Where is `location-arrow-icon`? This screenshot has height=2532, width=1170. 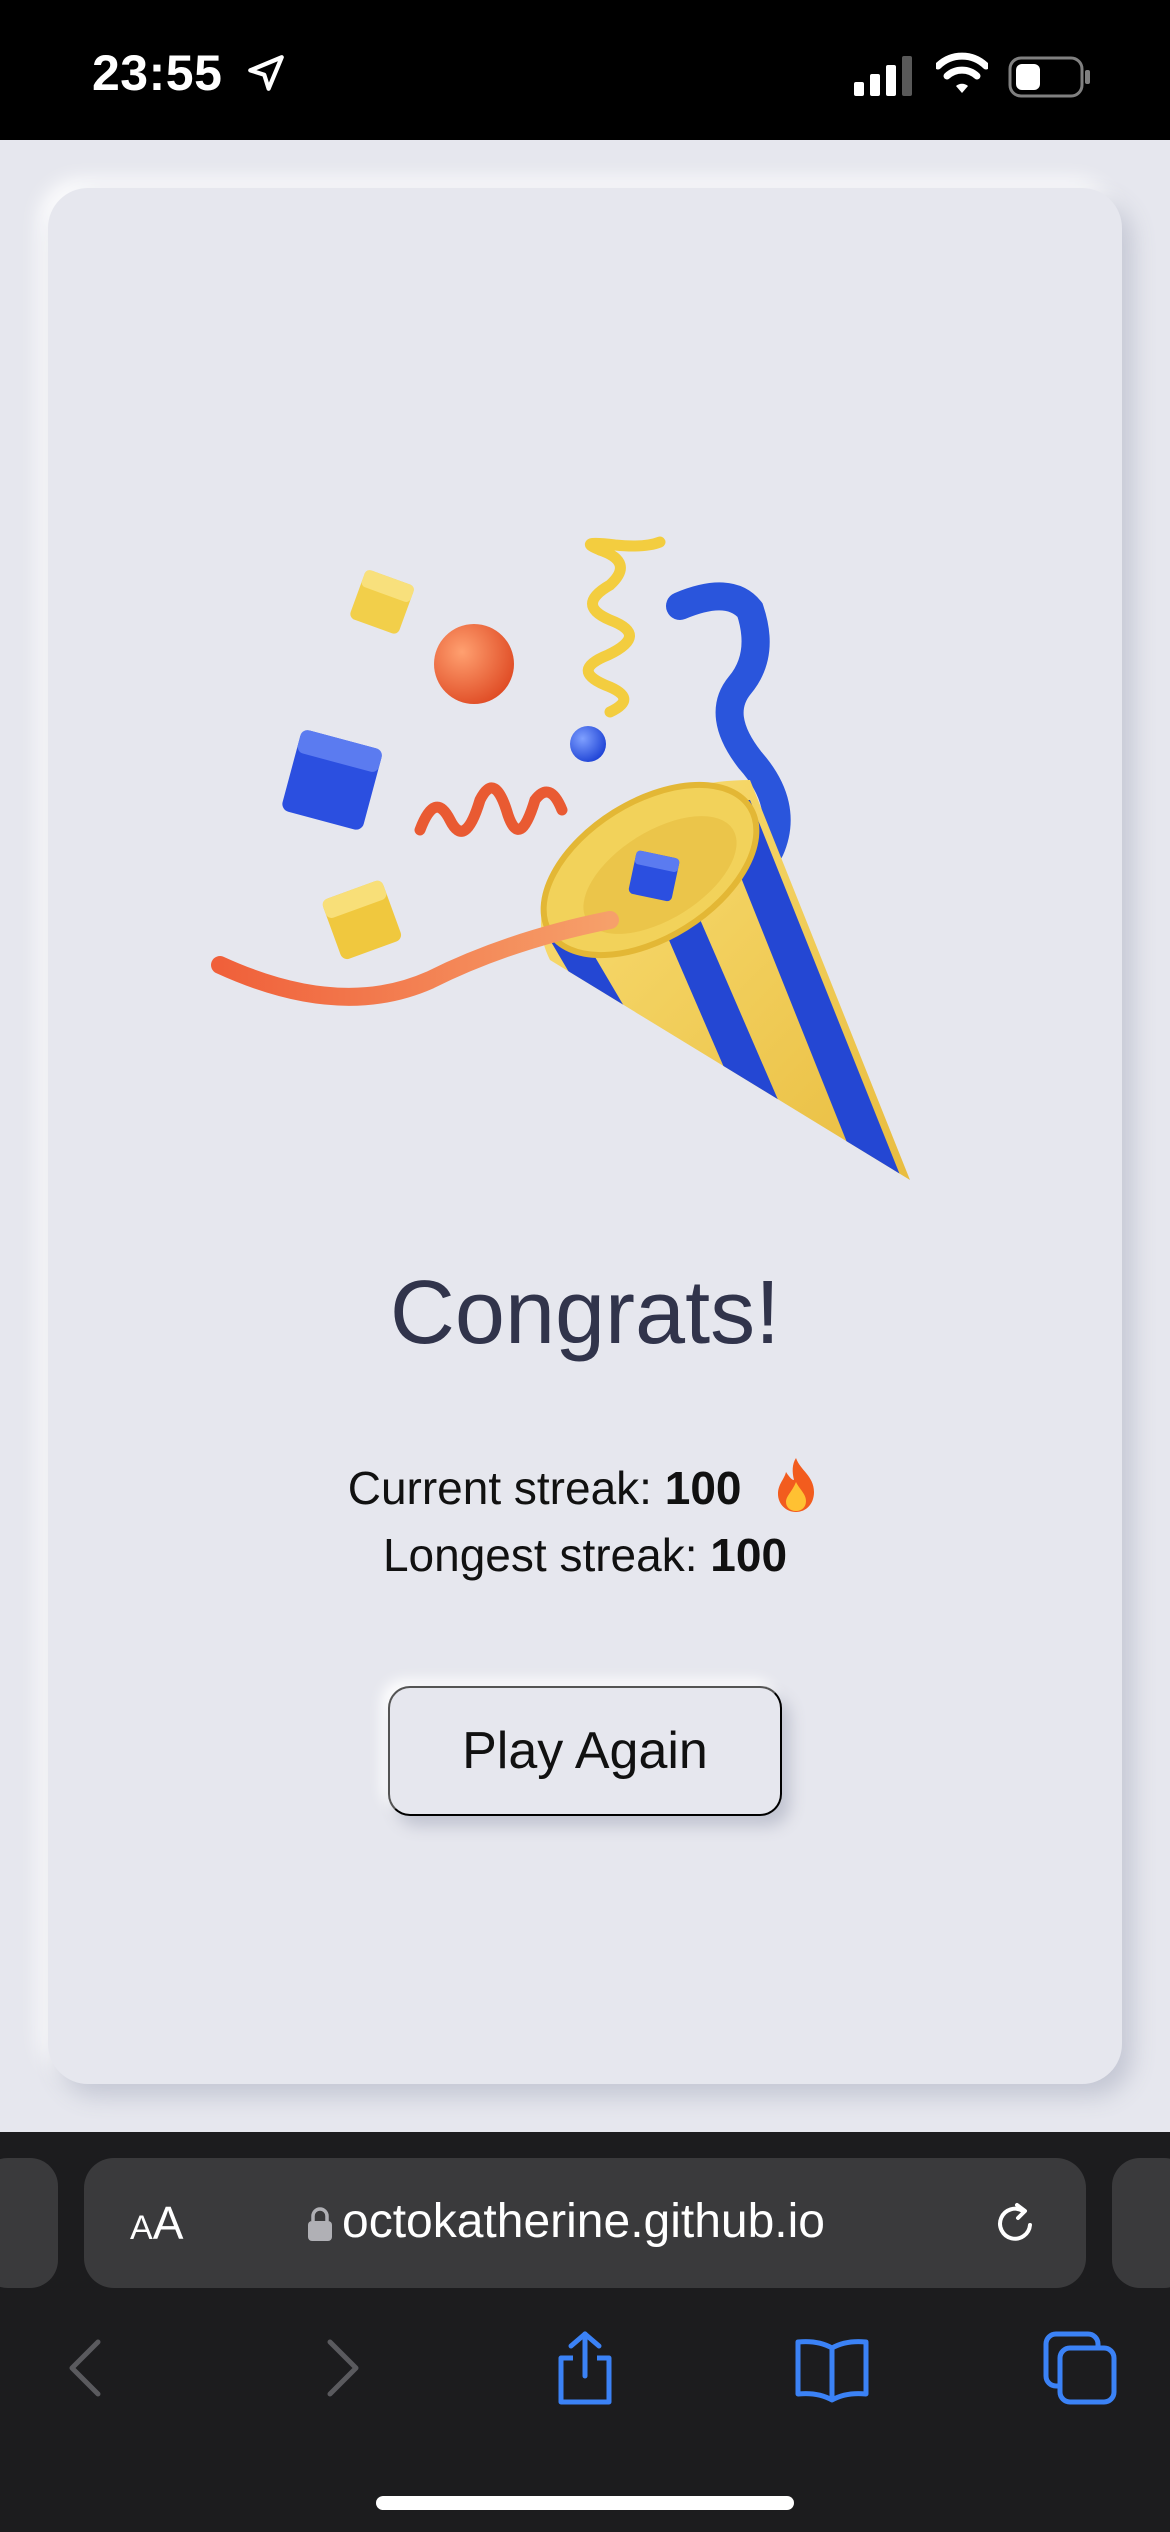
location-arrow-icon is located at coordinates (266, 73).